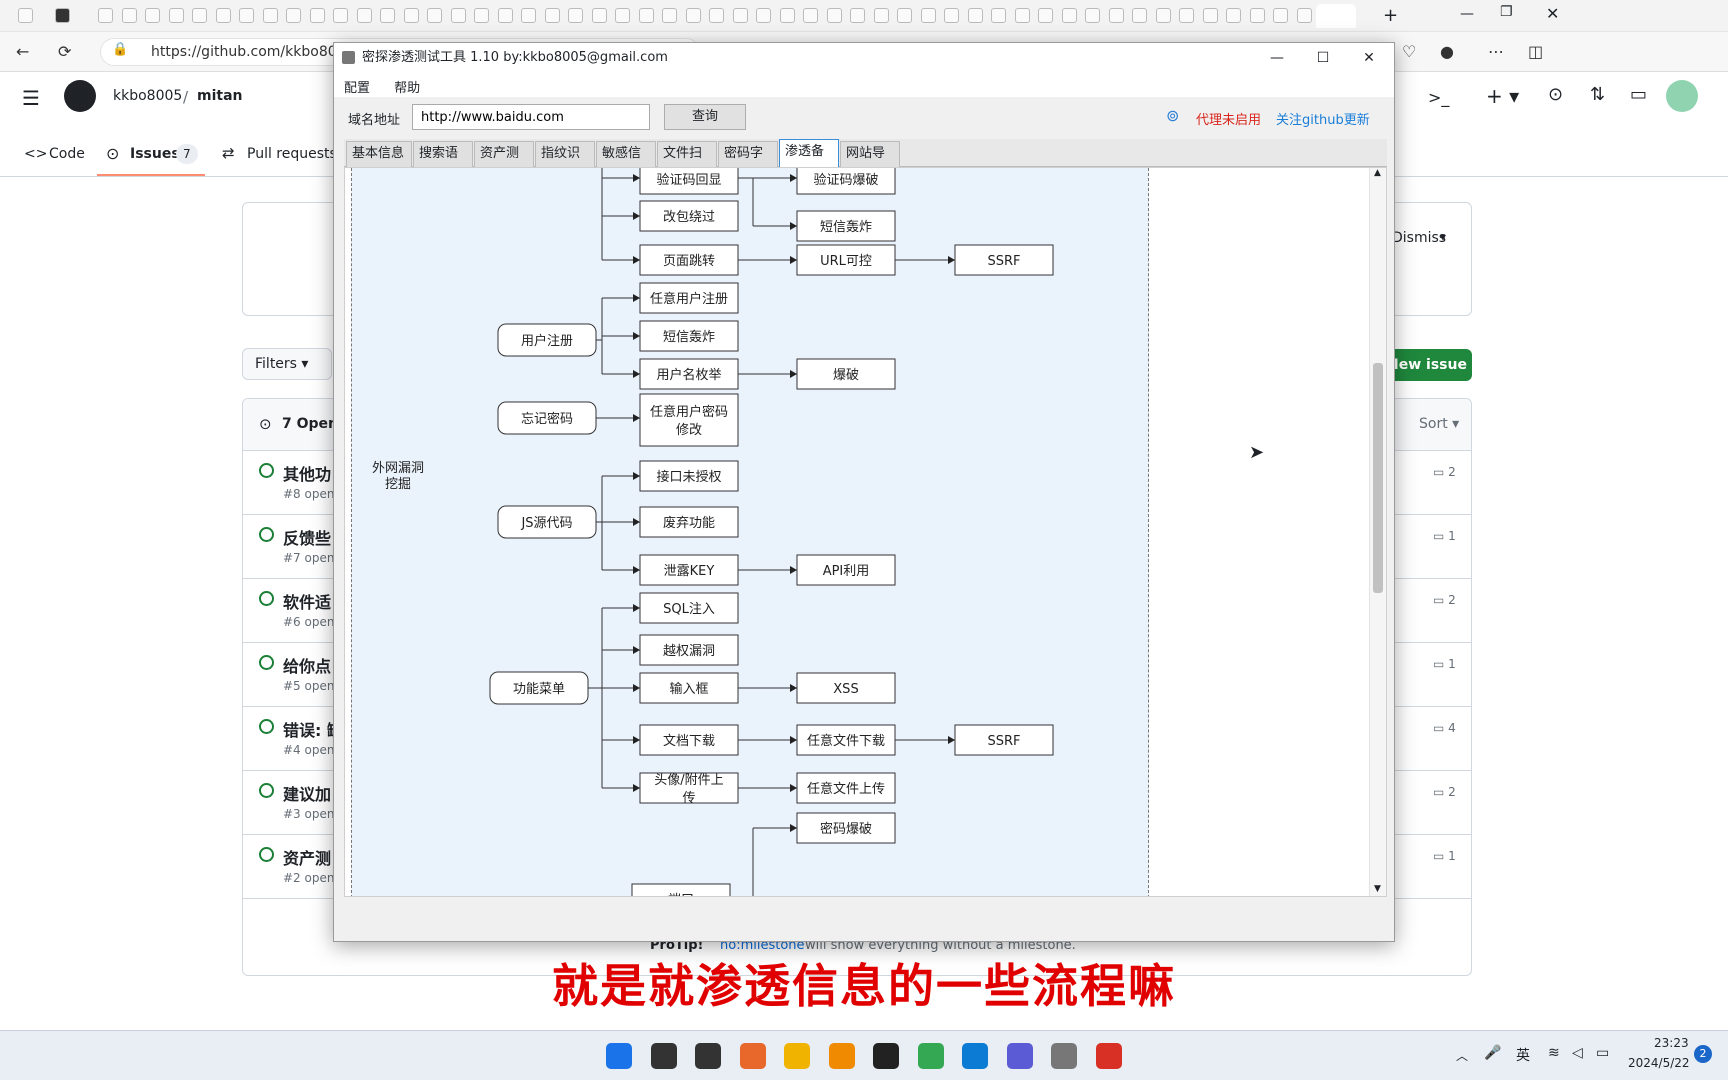  I want to click on extensions-icon: ♡, so click(1409, 51).